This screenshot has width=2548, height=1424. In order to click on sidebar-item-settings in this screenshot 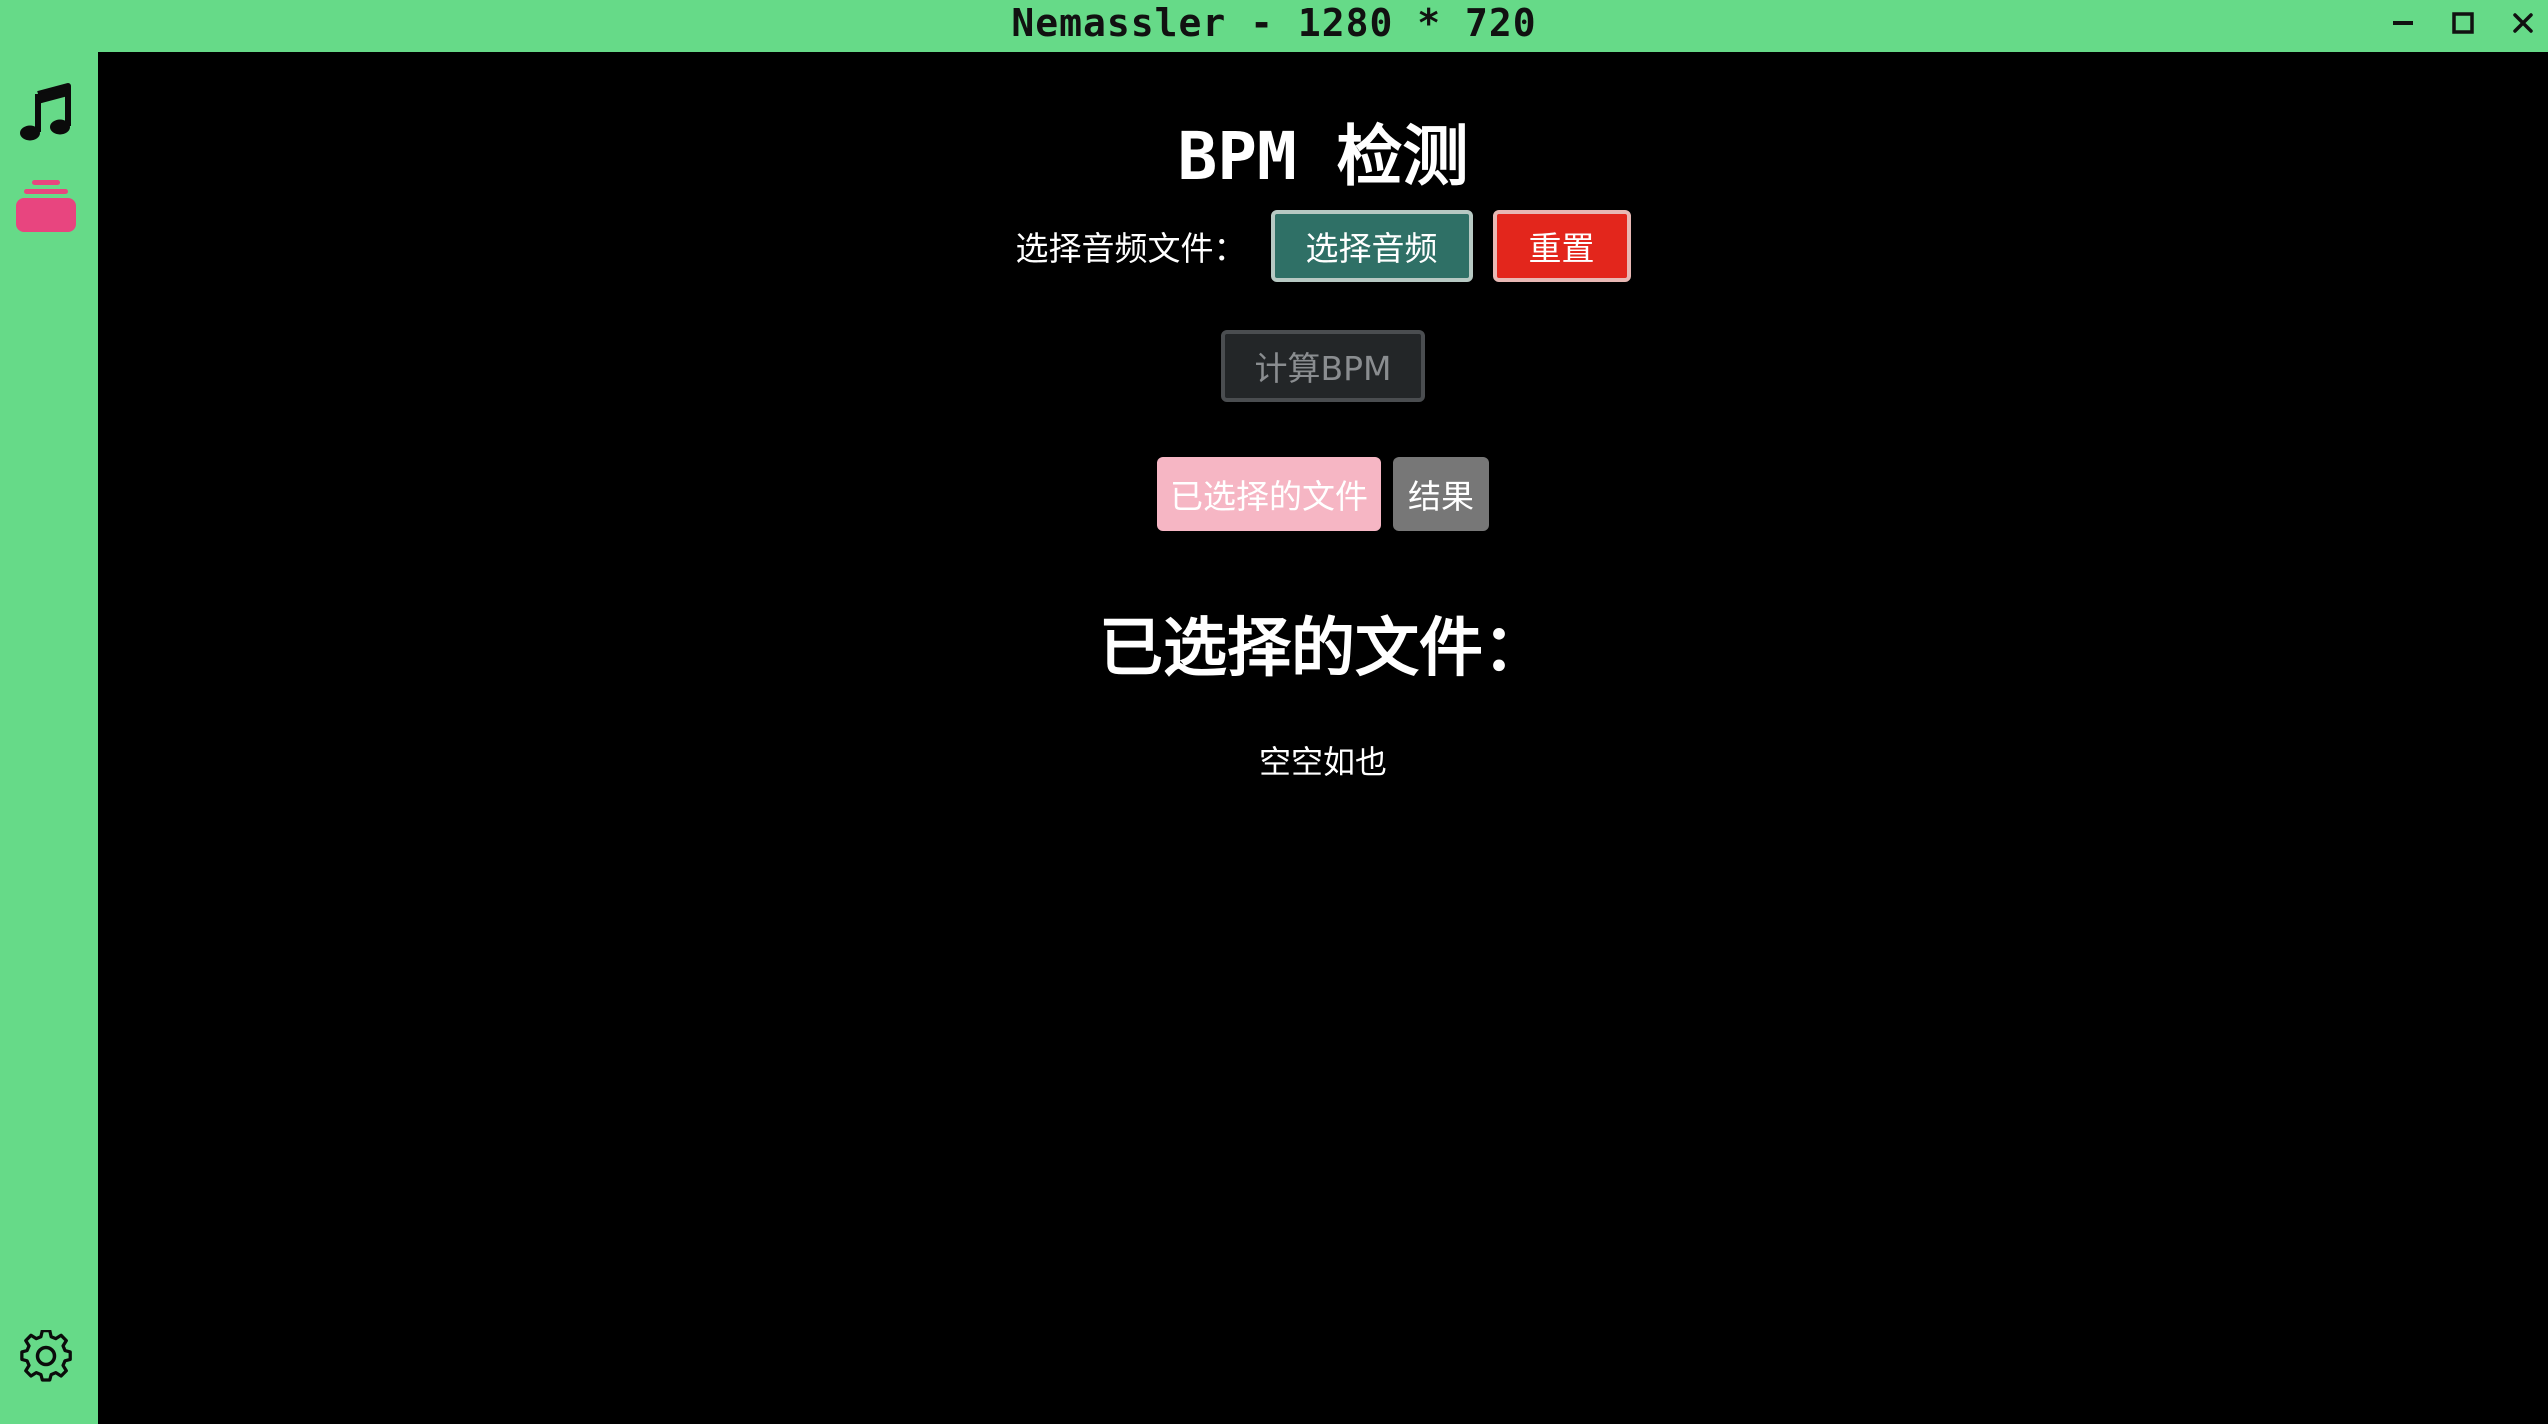, I will do `click(46, 1358)`.